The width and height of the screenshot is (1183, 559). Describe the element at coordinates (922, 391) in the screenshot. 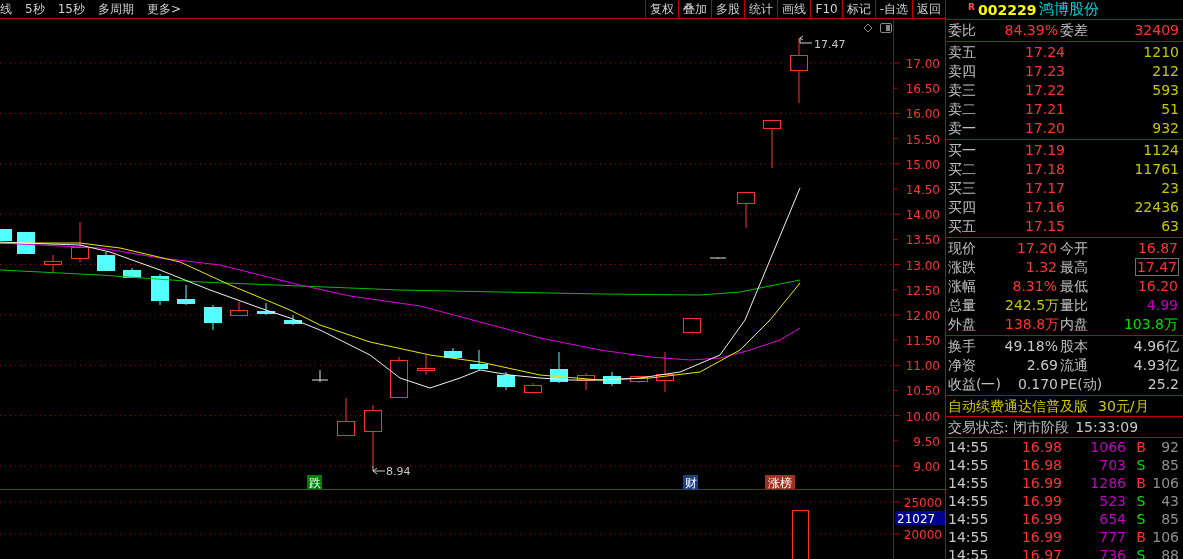

I see `price-axis-label: 10.50` at that location.